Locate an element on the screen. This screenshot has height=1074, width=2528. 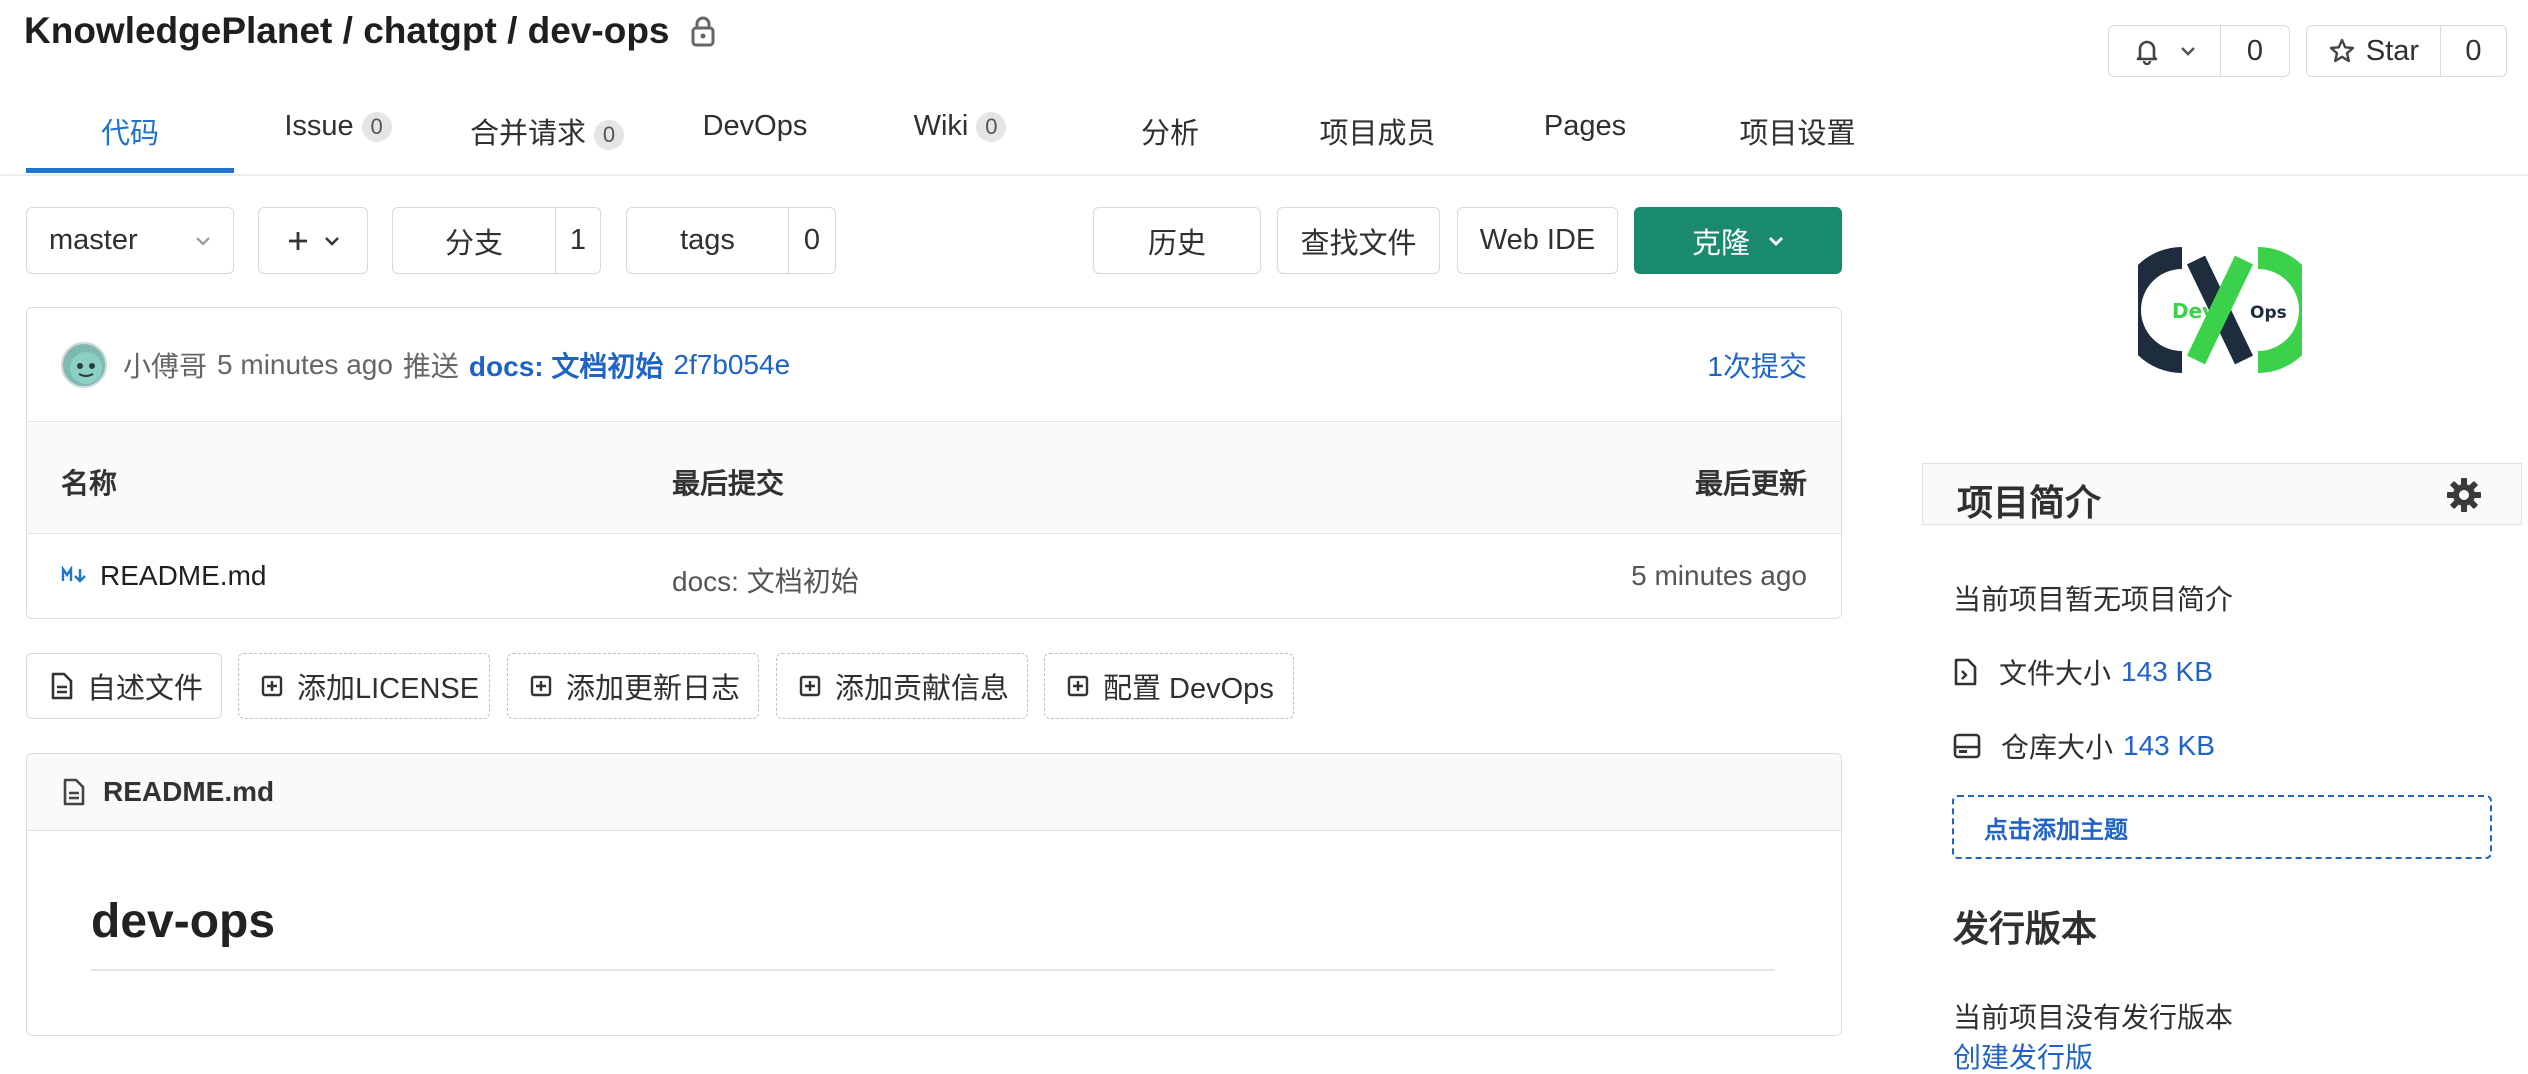
project-intro-empty: 当前项目暂无项目简介 is located at coordinates (2093, 599).